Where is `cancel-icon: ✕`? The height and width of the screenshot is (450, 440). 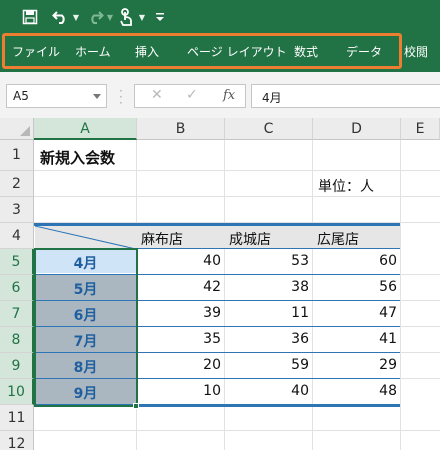 cancel-icon: ✕ is located at coordinates (157, 95).